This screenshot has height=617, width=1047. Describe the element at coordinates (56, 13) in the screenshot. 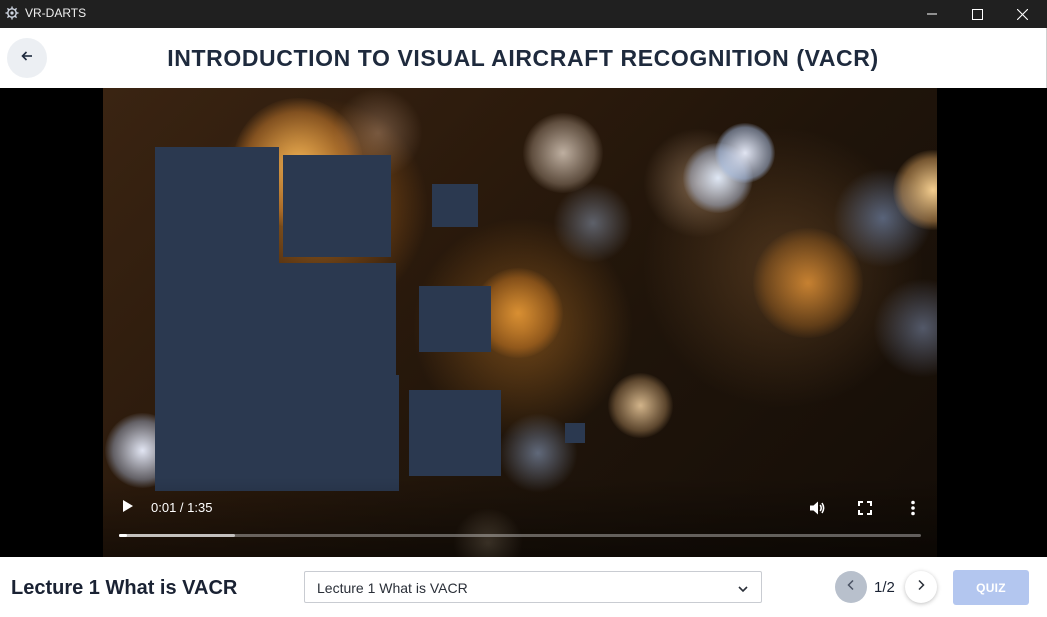

I see `window-title: VR-DARTS` at that location.